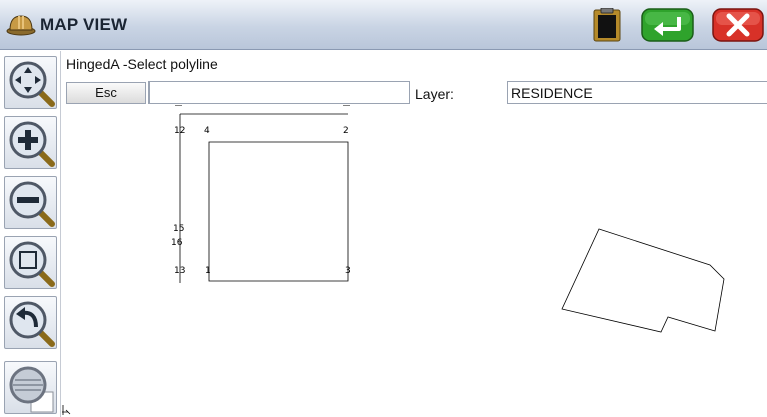 This screenshot has width=767, height=417. What do you see at coordinates (142, 64) in the screenshot?
I see `command-prompt: HingedA -Select polyline` at bounding box center [142, 64].